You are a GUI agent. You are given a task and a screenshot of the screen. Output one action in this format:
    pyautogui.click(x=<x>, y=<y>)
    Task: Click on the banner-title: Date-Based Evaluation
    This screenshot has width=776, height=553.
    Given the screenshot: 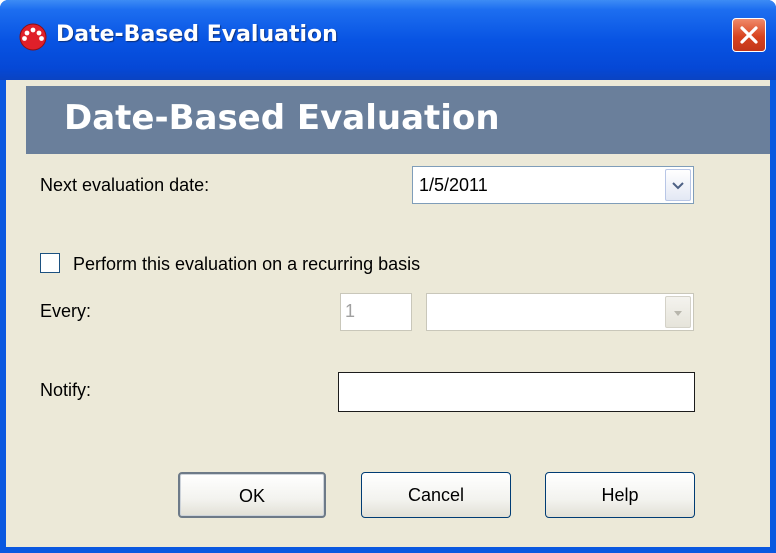 What is the action you would take?
    pyautogui.click(x=282, y=118)
    